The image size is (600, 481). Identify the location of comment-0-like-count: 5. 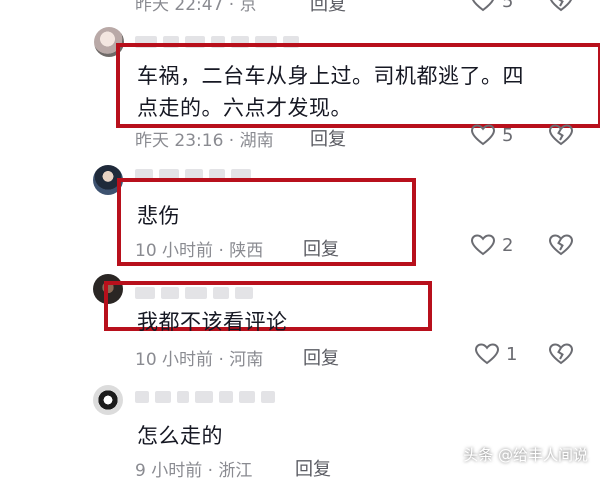
(508, 6).